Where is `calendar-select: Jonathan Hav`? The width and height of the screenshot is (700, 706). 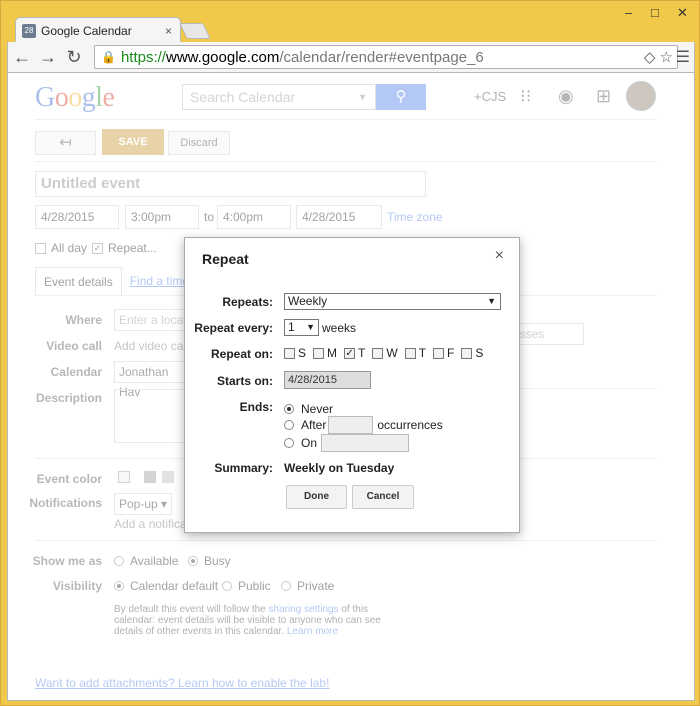
calendar-select: Jonathan Hav is located at coordinates (154, 380).